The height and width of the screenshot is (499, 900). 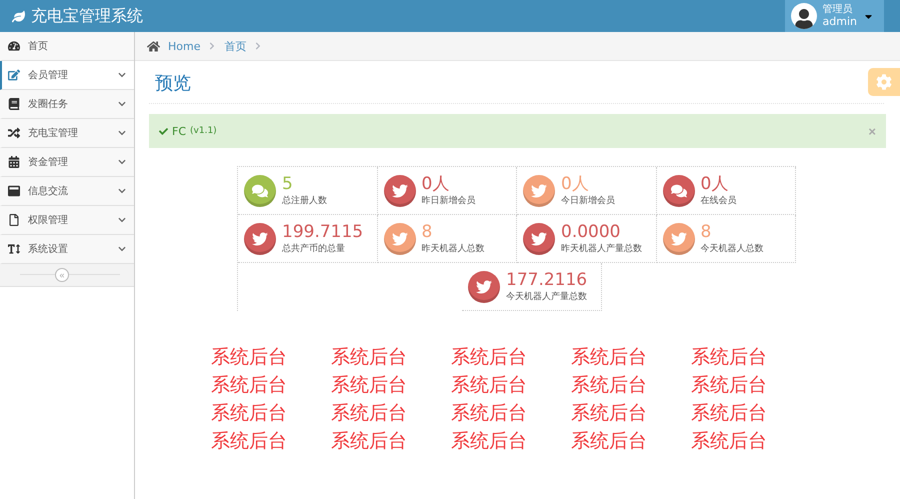 What do you see at coordinates (453, 248) in the screenshot?
I see `stat-label: 昨天机器人总数` at bounding box center [453, 248].